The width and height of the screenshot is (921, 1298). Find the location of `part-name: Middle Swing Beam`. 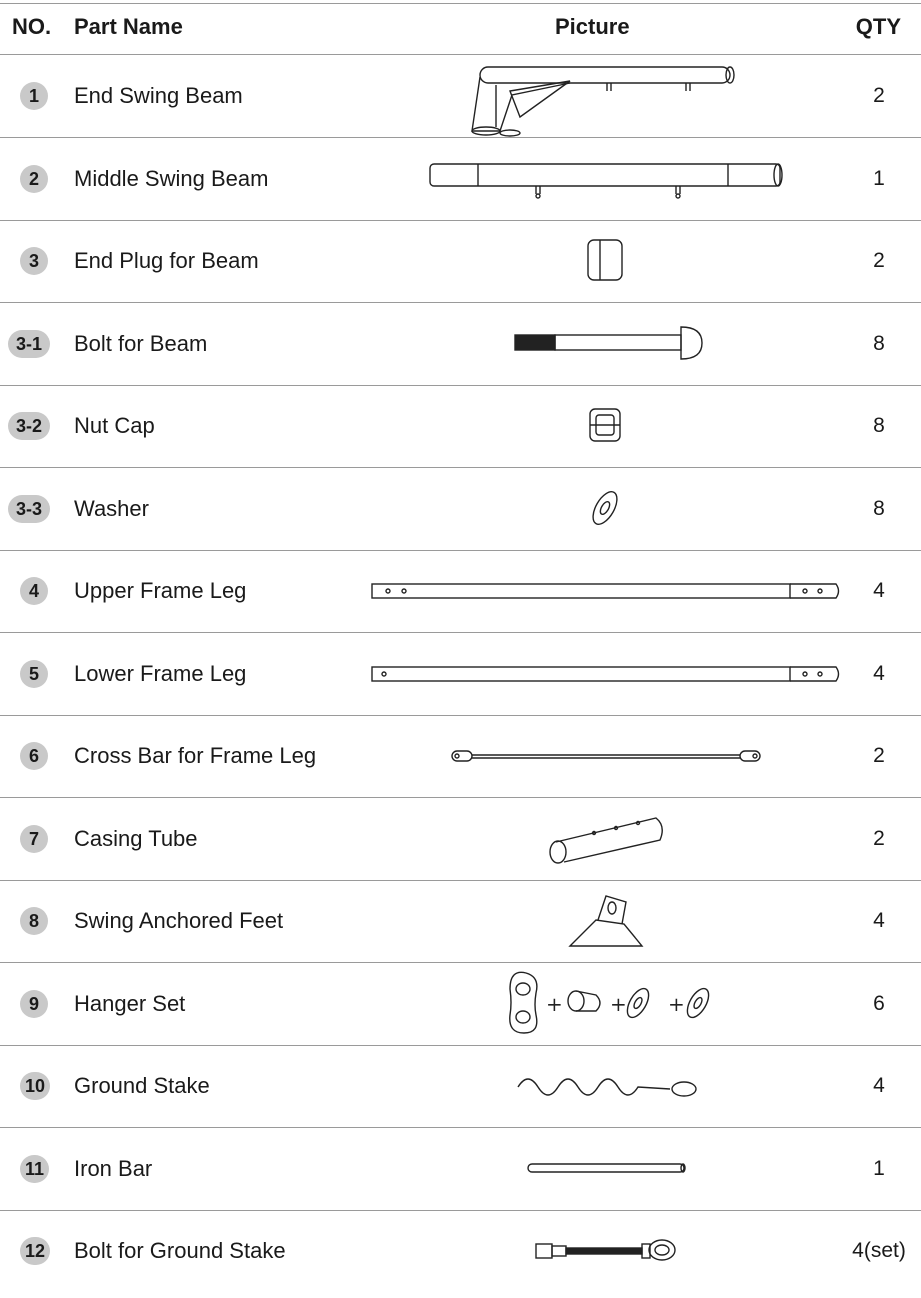

part-name: Middle Swing Beam is located at coordinates (171, 178).